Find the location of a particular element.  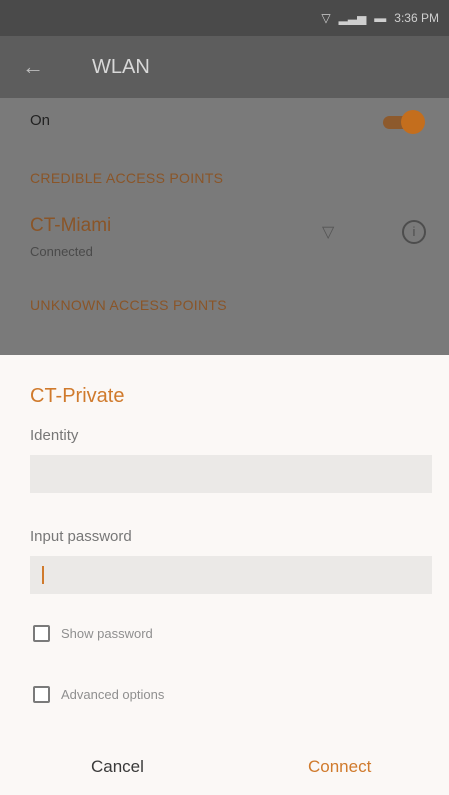

advanced-options-row: Advanced options is located at coordinates (98, 694).